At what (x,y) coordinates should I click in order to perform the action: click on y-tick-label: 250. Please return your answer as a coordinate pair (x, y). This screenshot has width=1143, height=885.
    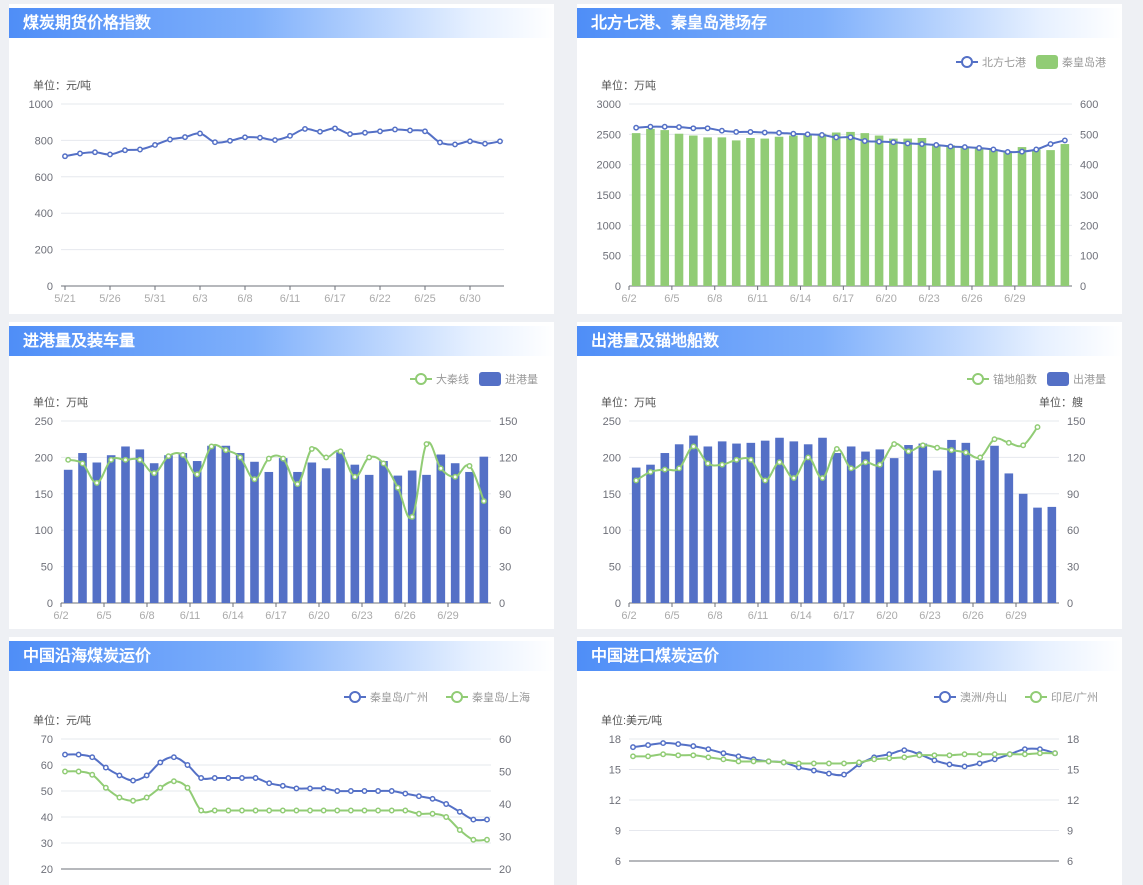
    Looking at the image, I should click on (44, 422).